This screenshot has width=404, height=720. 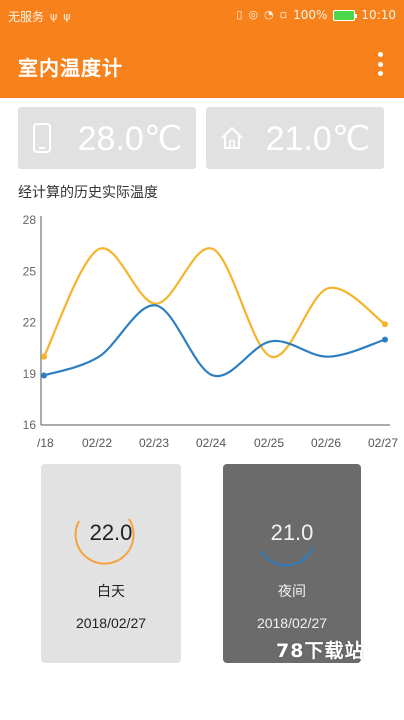 What do you see at coordinates (269, 443) in the screenshot?
I see `x-tick-label: 02/25` at bounding box center [269, 443].